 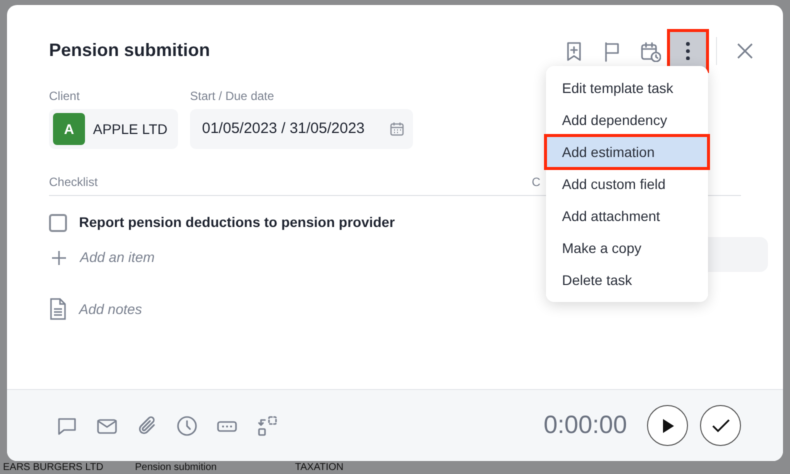 I want to click on calendar-clock-icon, so click(x=650, y=51).